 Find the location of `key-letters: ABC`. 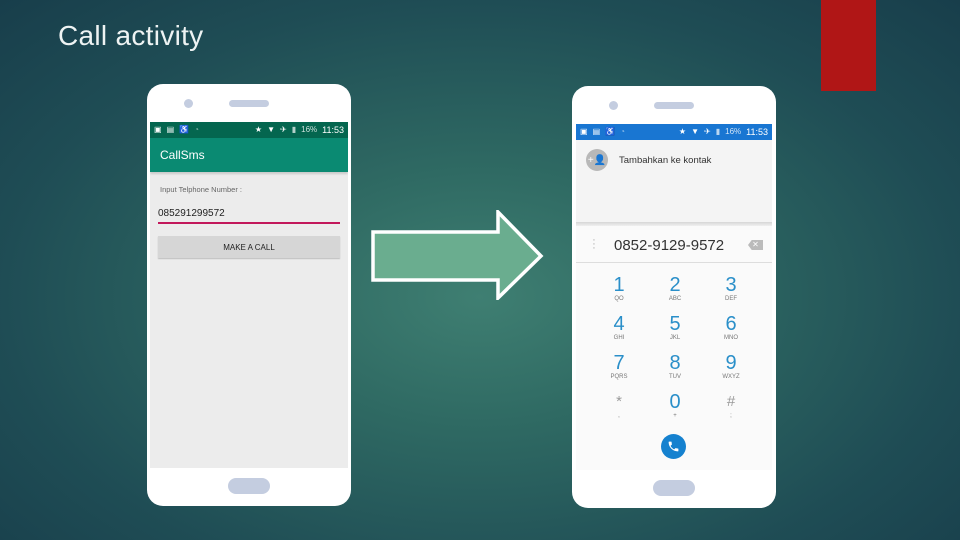

key-letters: ABC is located at coordinates (675, 299).